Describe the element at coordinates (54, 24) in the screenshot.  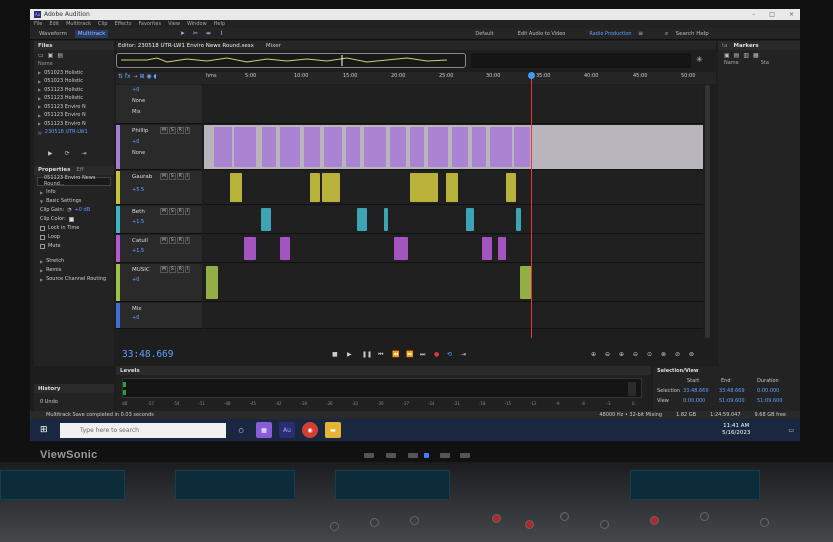
I see `menu-edit: Edit` at that location.